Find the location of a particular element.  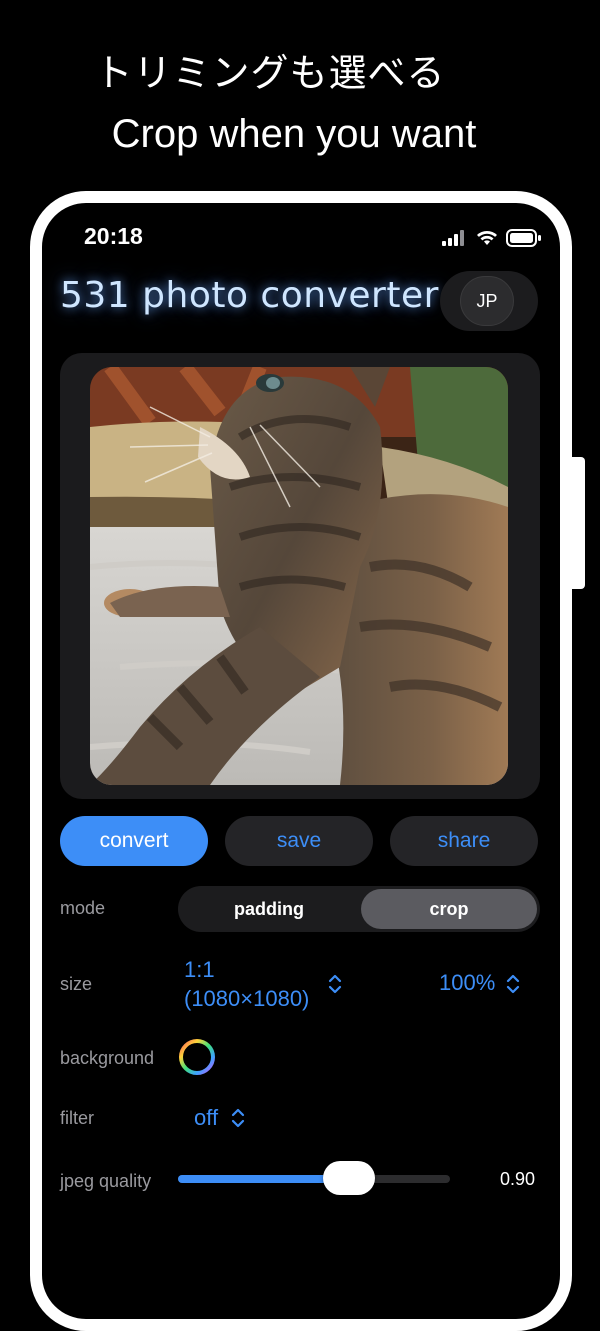

convert-button: convert is located at coordinates (134, 841).